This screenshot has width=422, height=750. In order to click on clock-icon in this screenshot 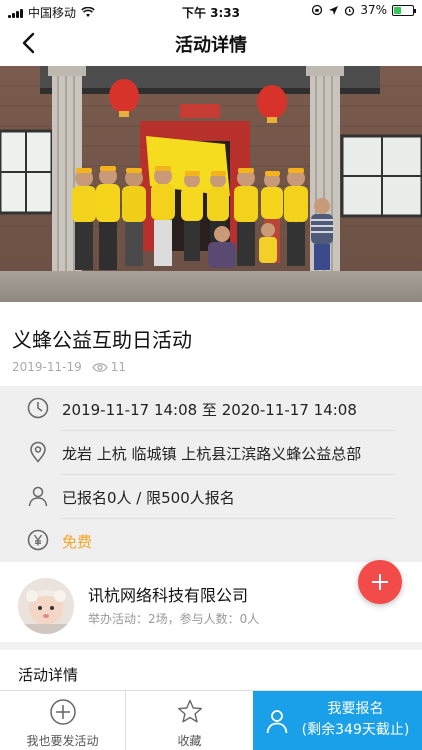, I will do `click(38, 408)`.